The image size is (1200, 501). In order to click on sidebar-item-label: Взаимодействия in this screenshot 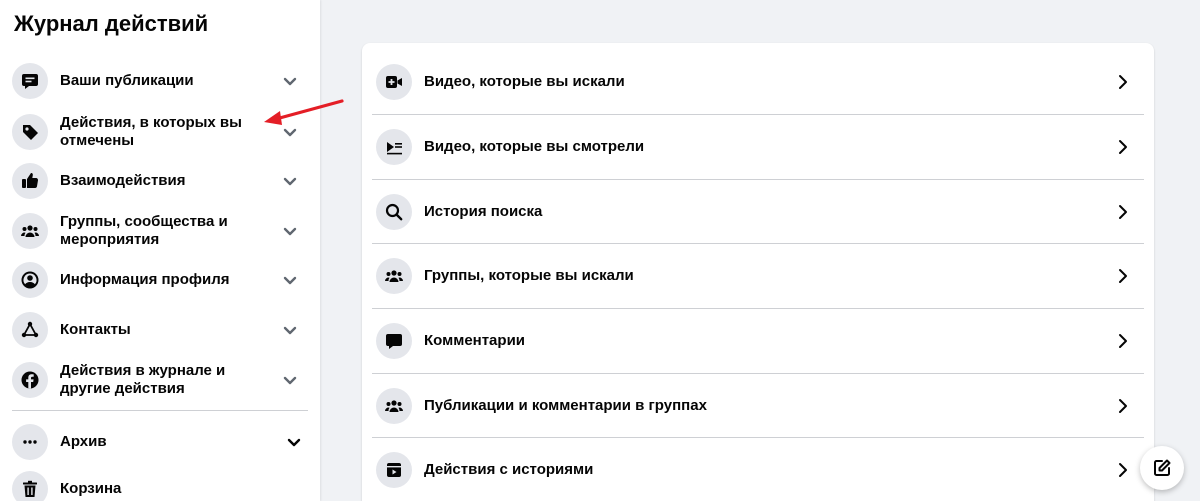, I will do `click(123, 180)`.